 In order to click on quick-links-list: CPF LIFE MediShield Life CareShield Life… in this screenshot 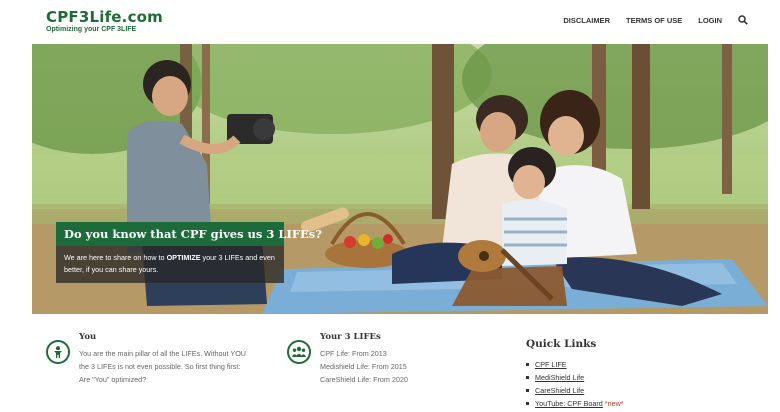, I will do `click(575, 384)`.